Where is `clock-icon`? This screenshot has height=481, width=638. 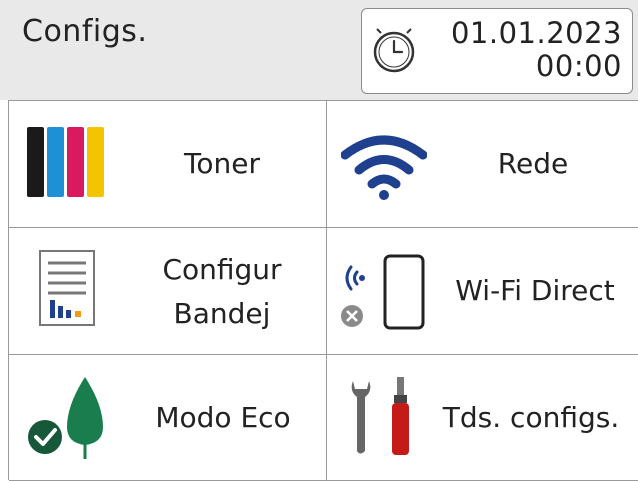
clock-icon is located at coordinates (394, 50).